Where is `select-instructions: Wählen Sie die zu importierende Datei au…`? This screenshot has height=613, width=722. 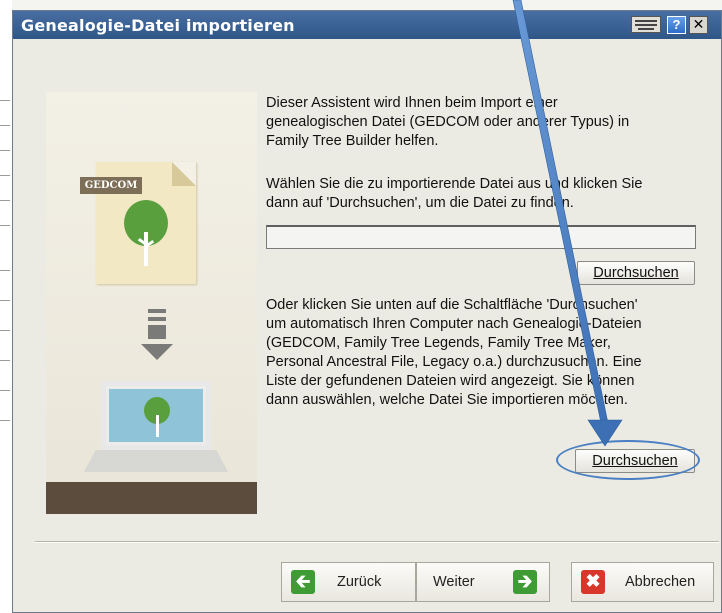
select-instructions: Wählen Sie die zu importierende Datei au… is located at coordinates (454, 194).